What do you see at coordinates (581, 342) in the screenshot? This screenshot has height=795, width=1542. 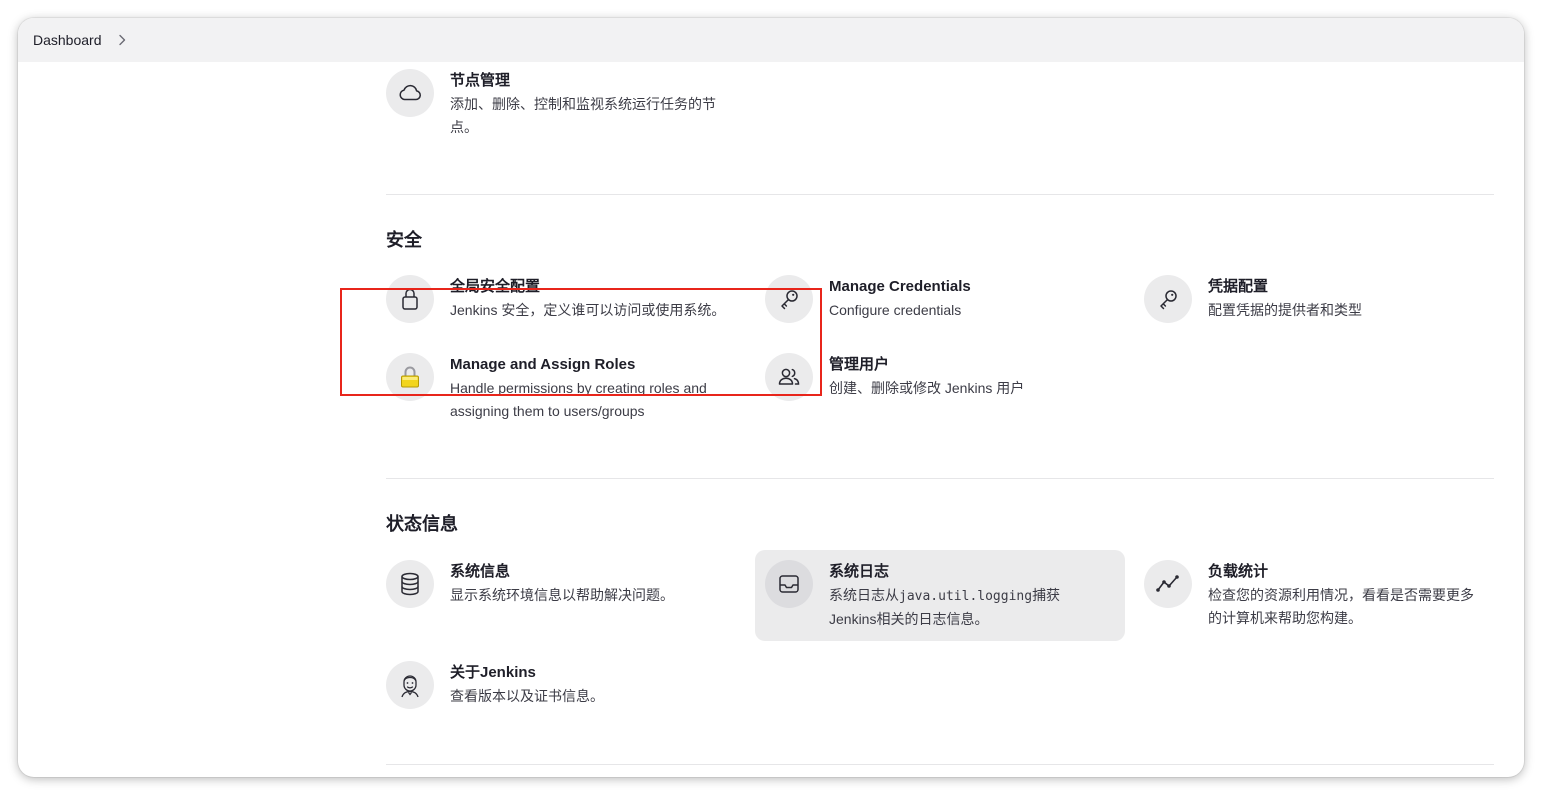 I see `highlight-annotation-box` at bounding box center [581, 342].